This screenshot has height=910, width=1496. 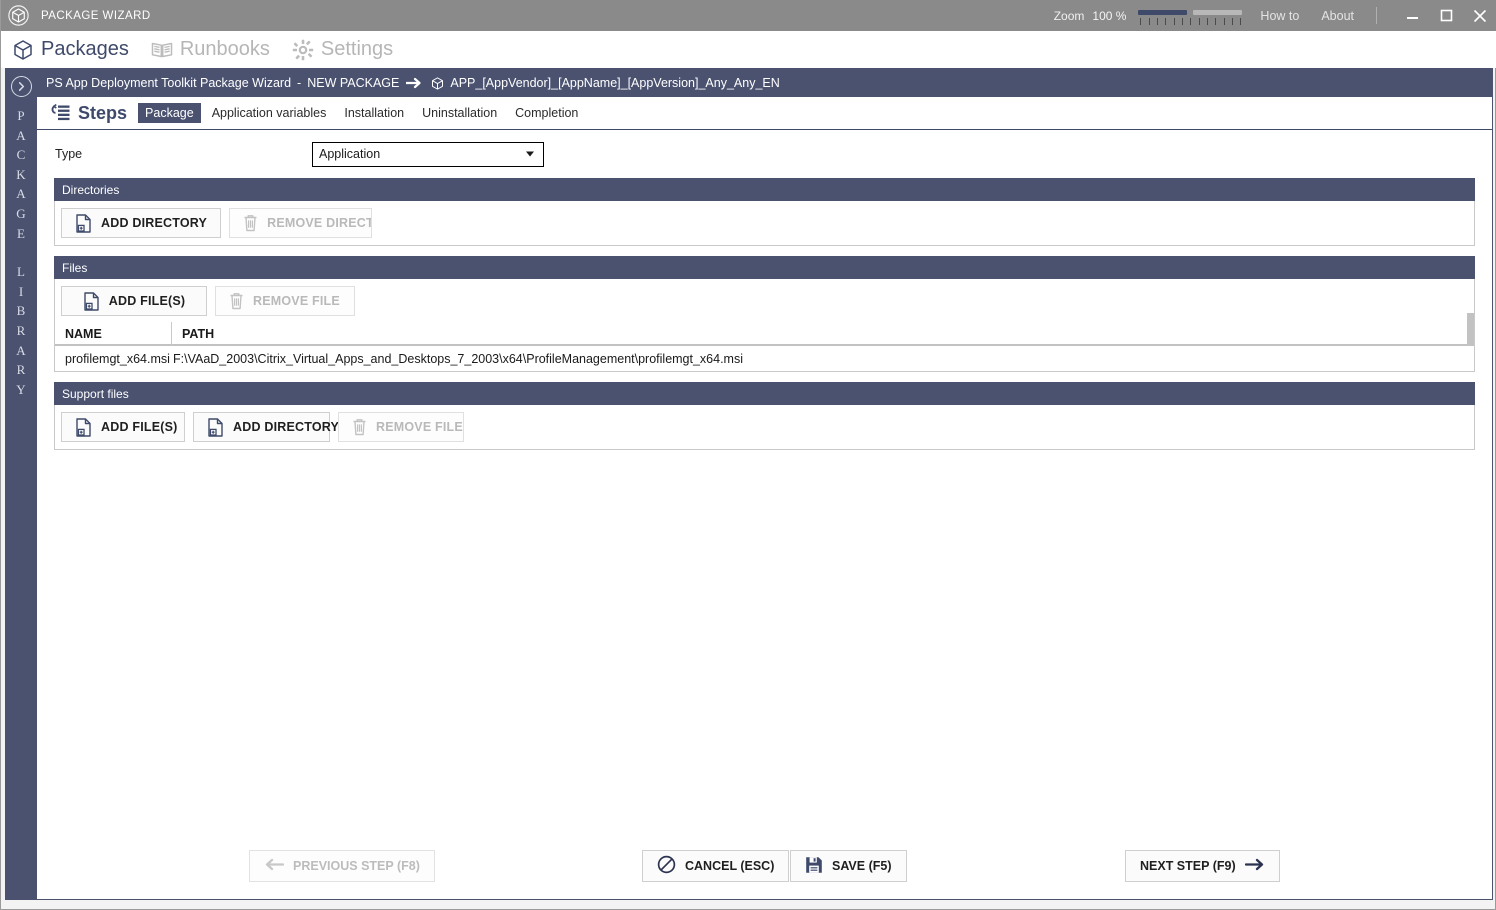 What do you see at coordinates (21, 86) in the screenshot?
I see `chevron-right-circle-icon` at bounding box center [21, 86].